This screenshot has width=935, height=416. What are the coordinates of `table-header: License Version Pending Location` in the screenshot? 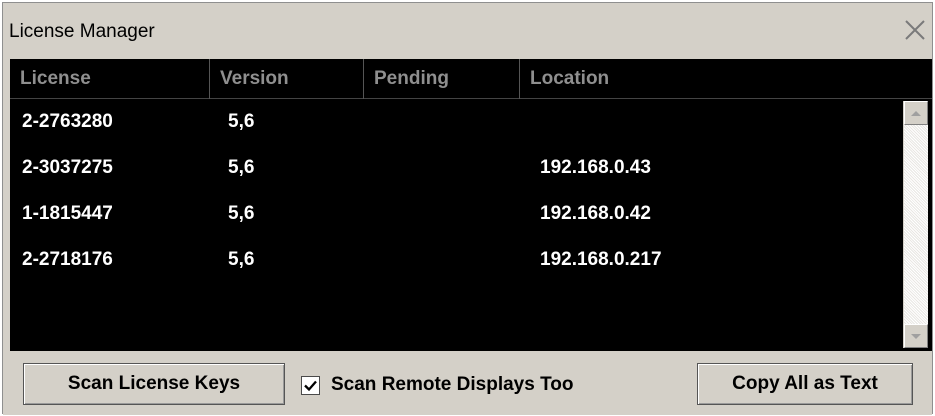 It's located at (471, 79).